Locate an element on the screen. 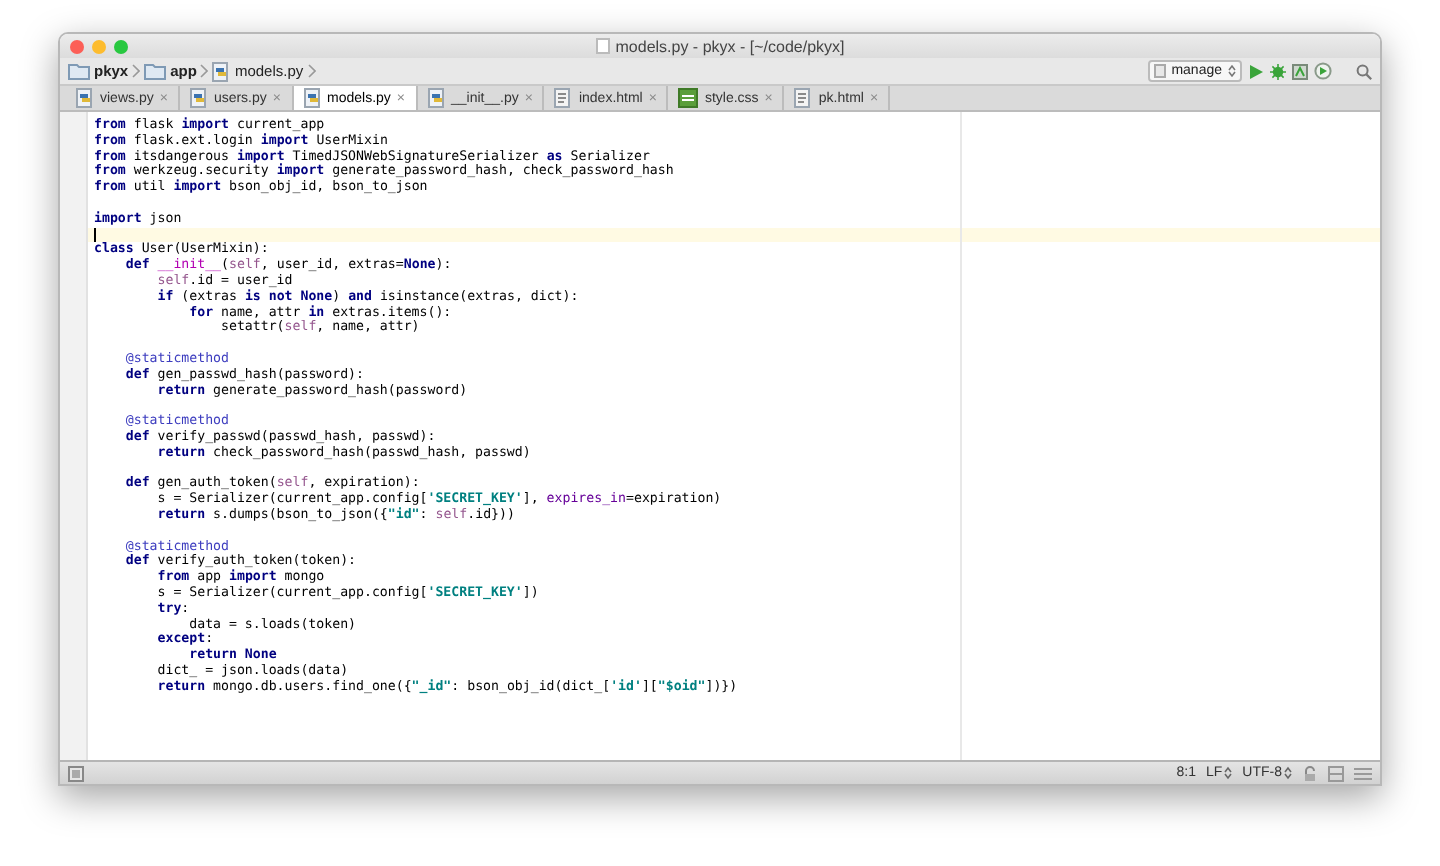 This screenshot has height=866, width=1440. run-icon is located at coordinates (1256, 71).